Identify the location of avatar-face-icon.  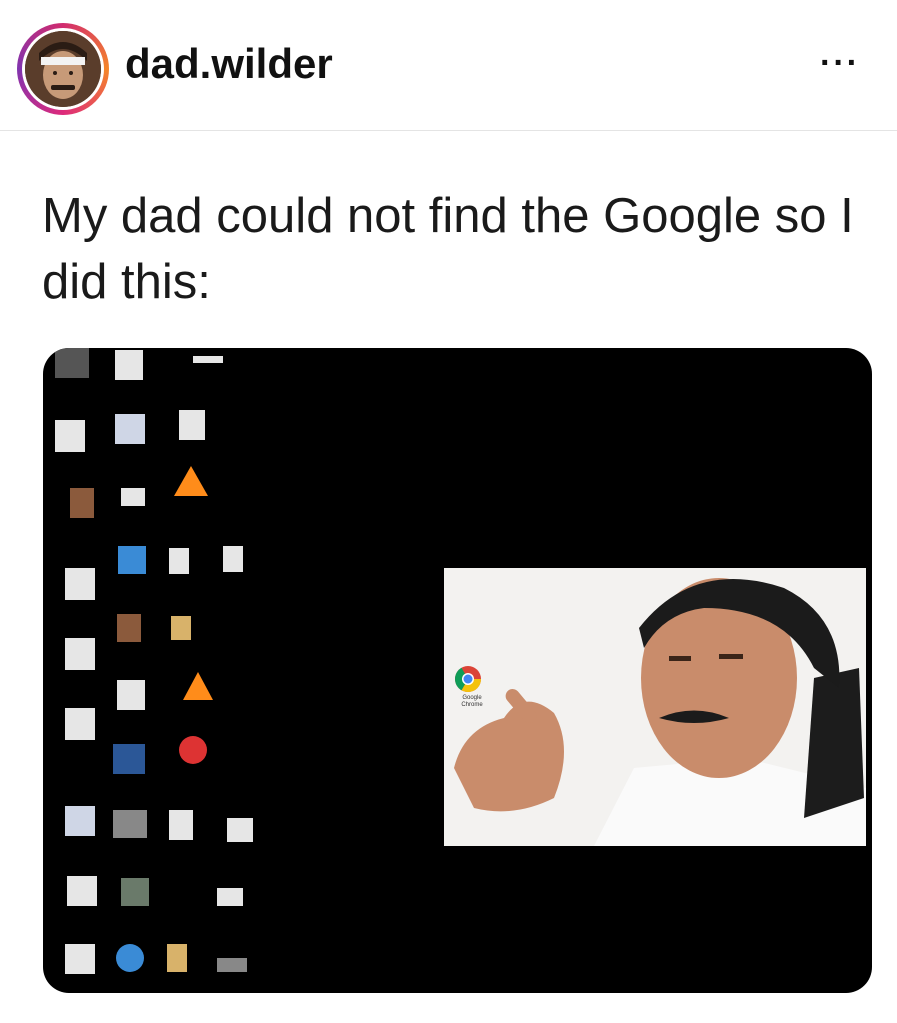
(63, 69).